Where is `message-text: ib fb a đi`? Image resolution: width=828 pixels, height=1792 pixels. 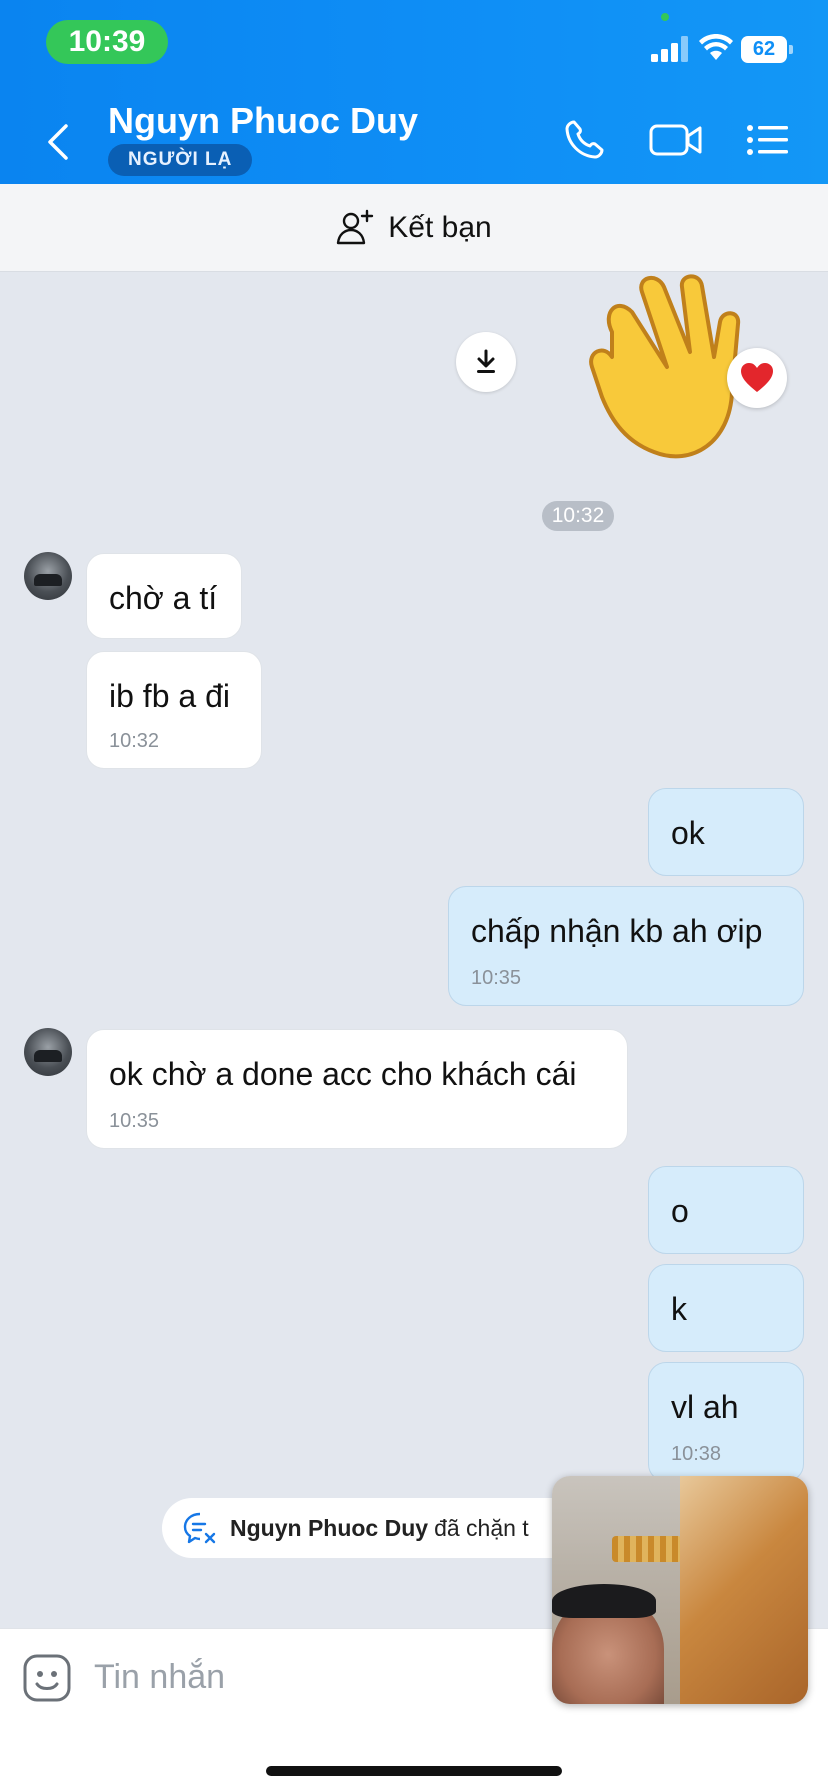 message-text: ib fb a đi is located at coordinates (169, 696).